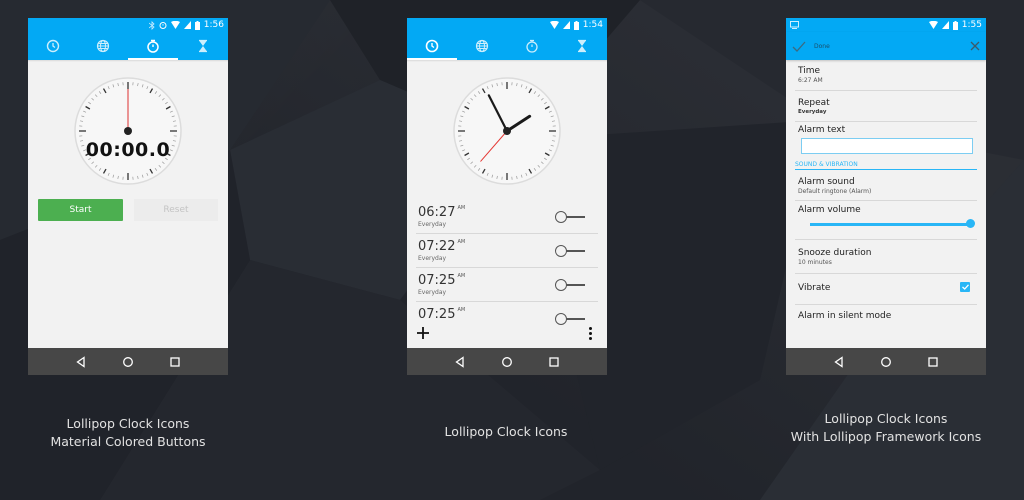  Describe the element at coordinates (886, 257) in the screenshot. I see `setting-snooze-duration: Snooze duration 10 minutes` at that location.